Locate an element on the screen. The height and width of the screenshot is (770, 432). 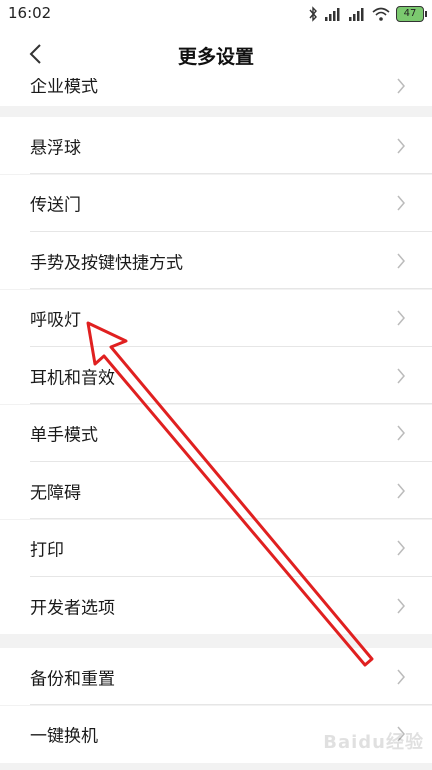
list-item-label: 传送门 is located at coordinates (55, 205).